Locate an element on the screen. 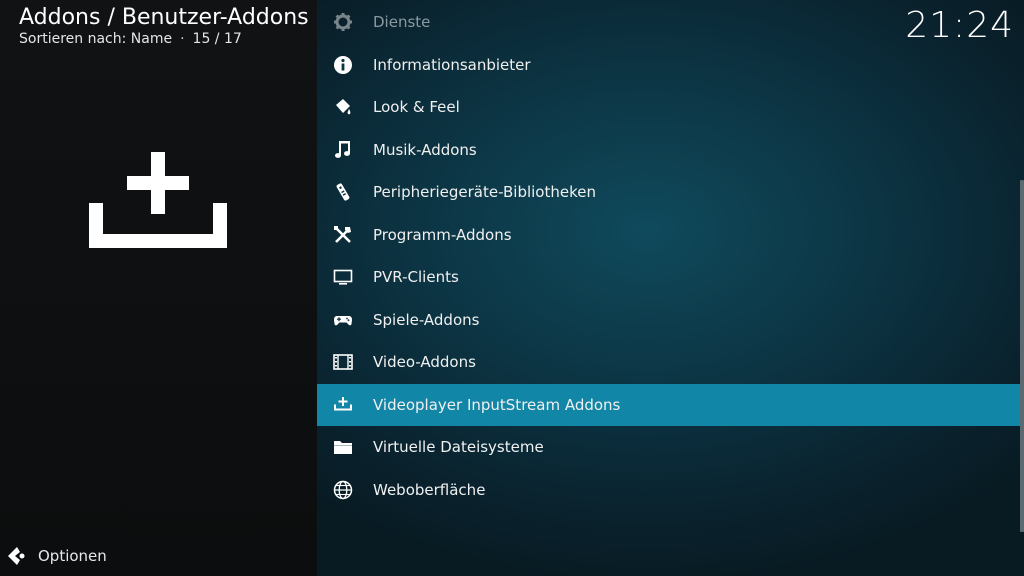 The image size is (1024, 576). list-item-label: Look & Feel is located at coordinates (416, 107).